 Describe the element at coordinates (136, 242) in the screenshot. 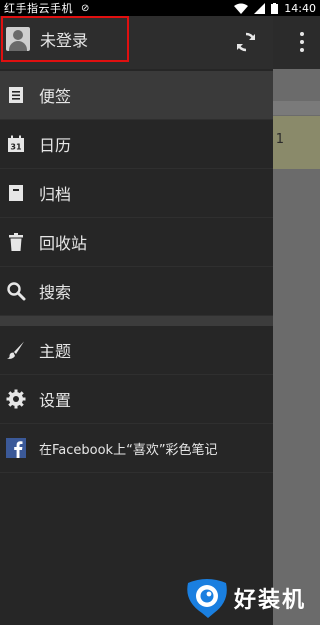

I see `menu-item-trash: 回收站` at that location.